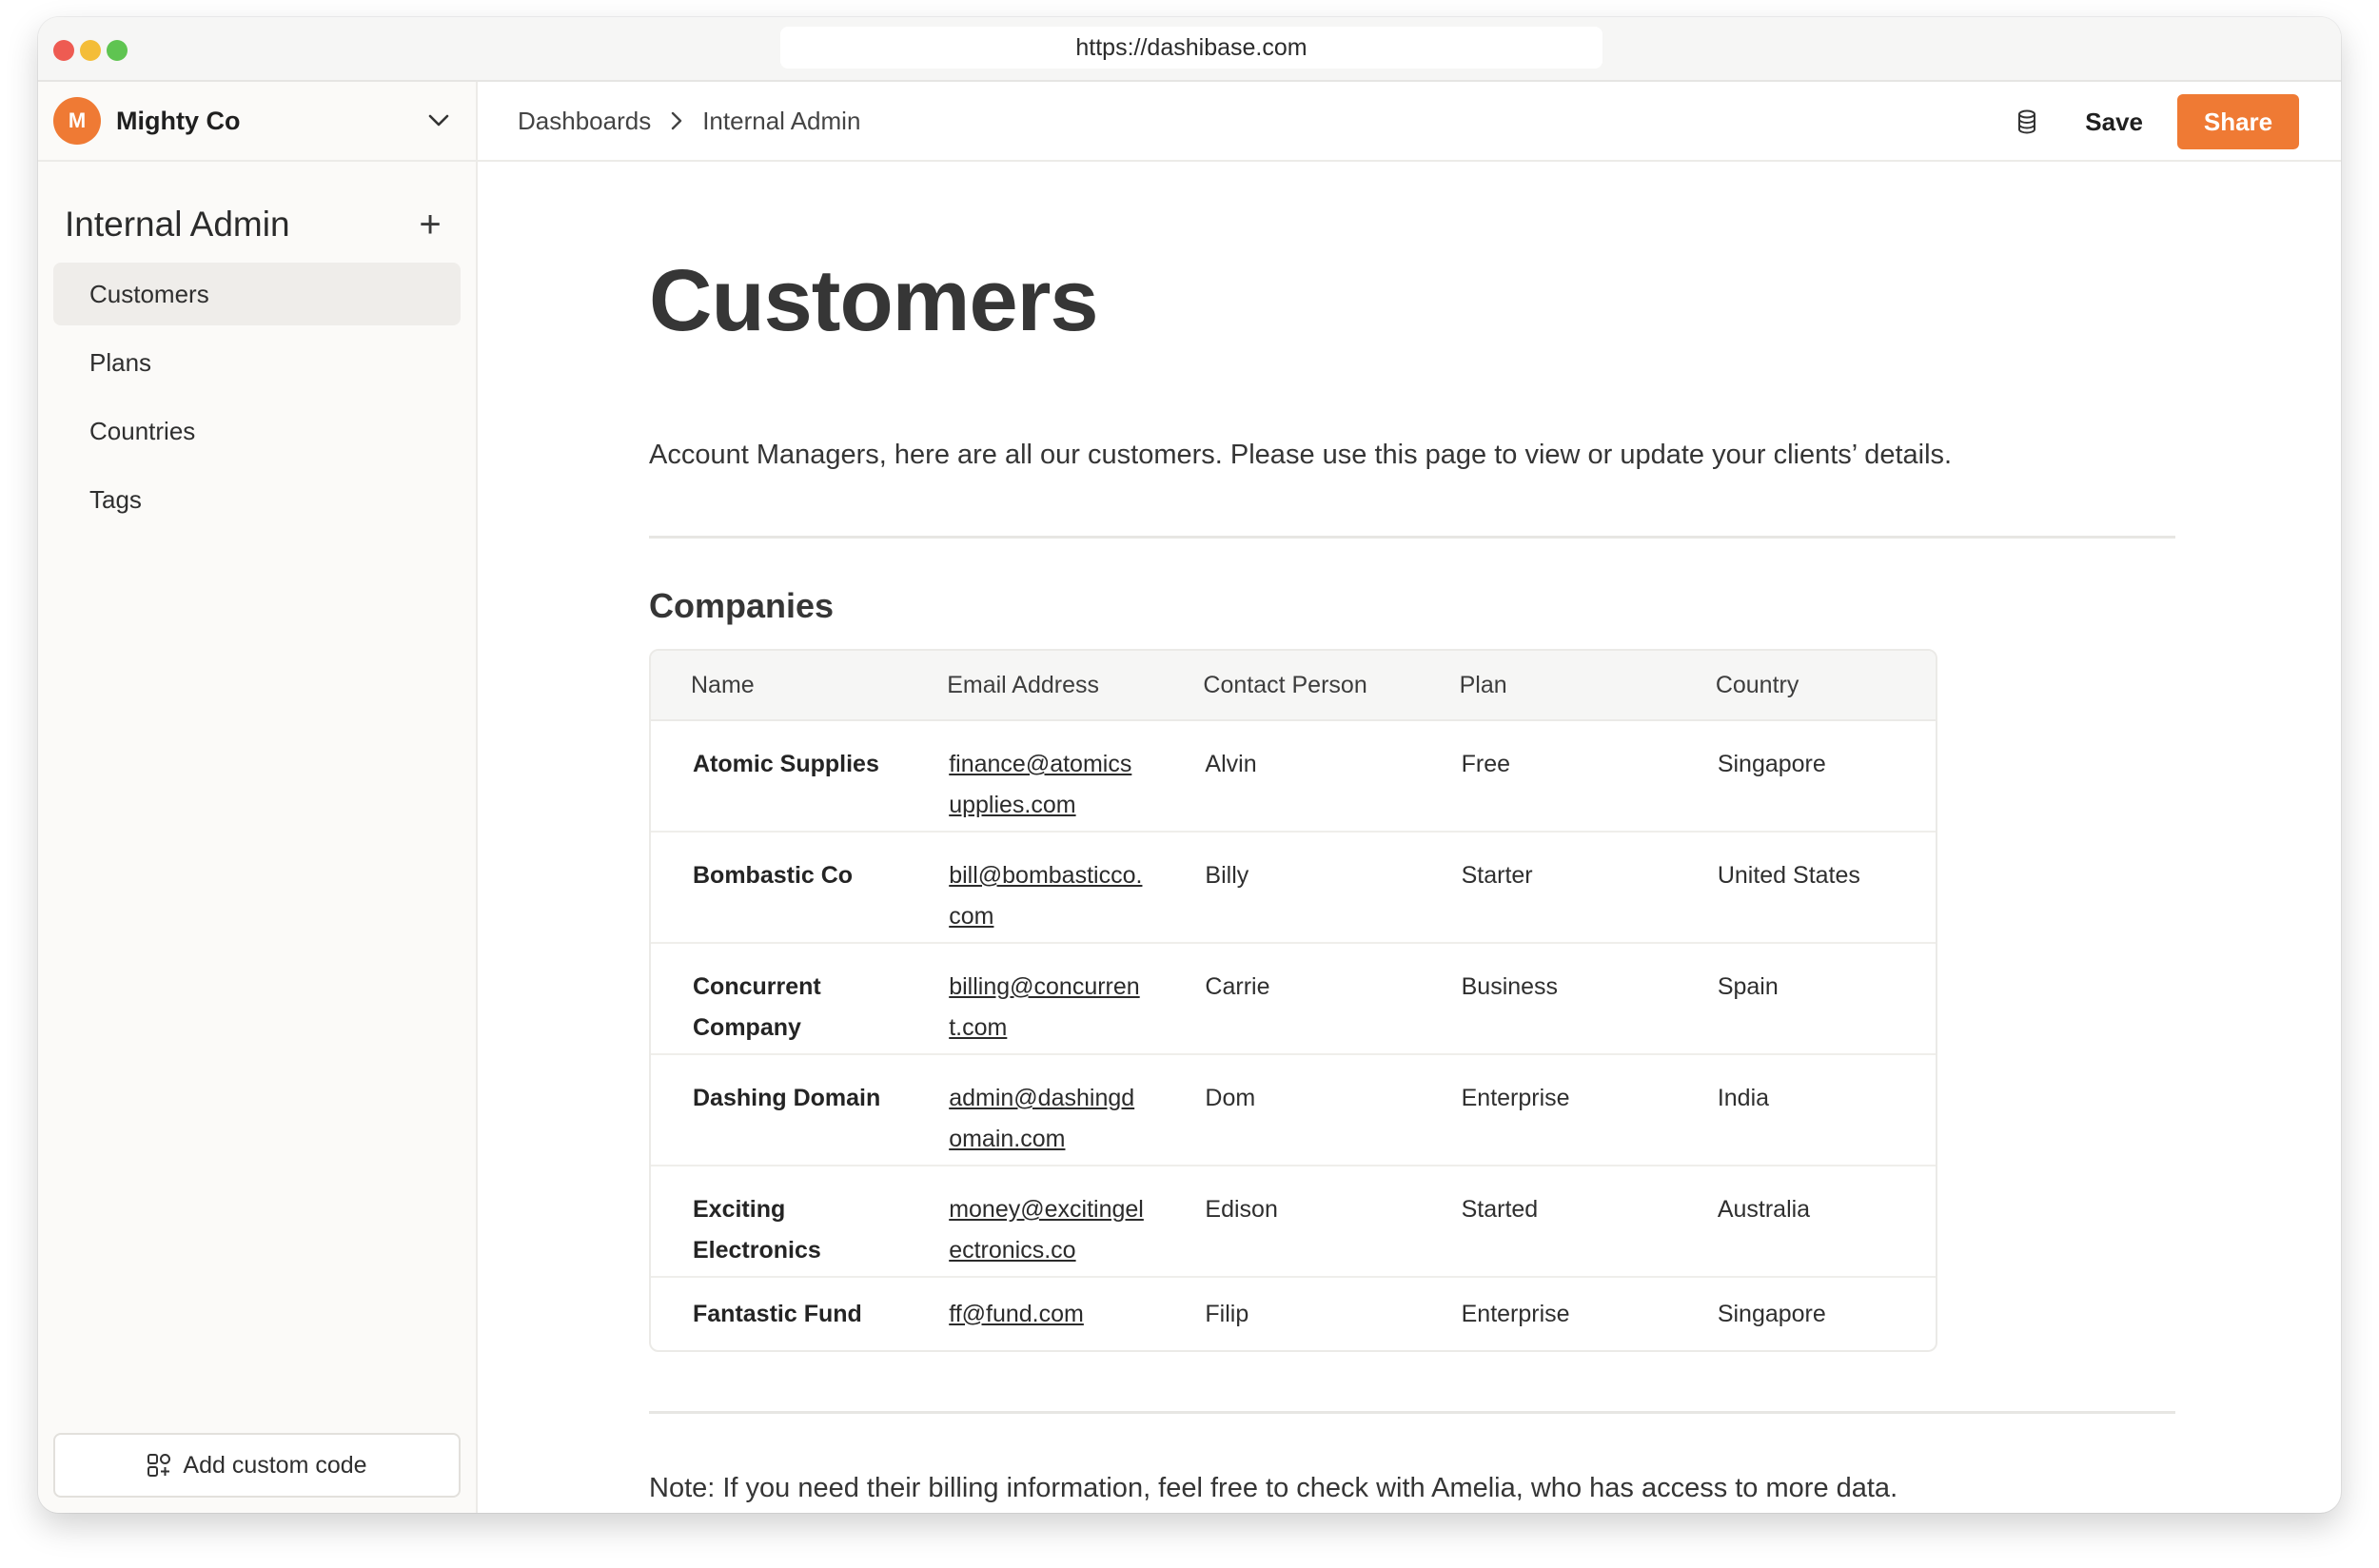 The width and height of the screenshot is (2379, 1568). What do you see at coordinates (257, 294) in the screenshot?
I see `sidebar-item-customers: Customers` at bounding box center [257, 294].